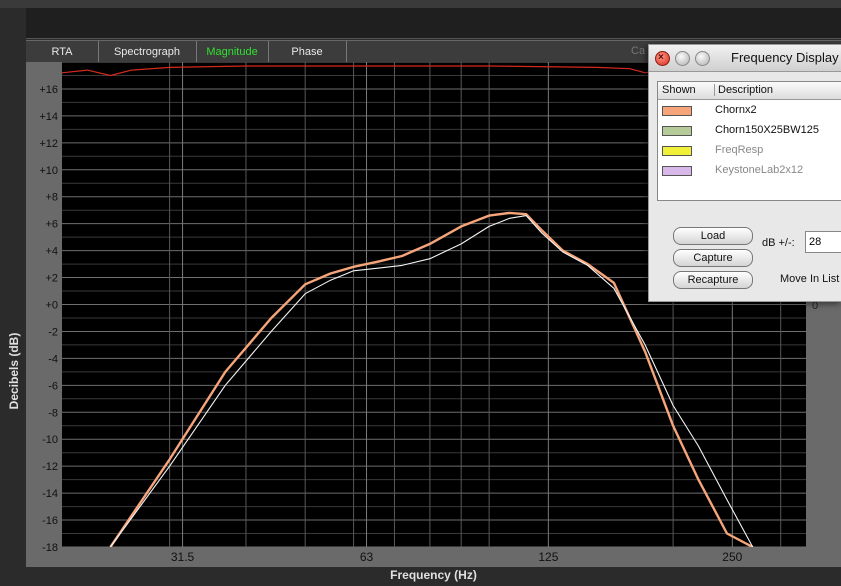  What do you see at coordinates (53, 332) in the screenshot?
I see `y-tick-label: -2` at bounding box center [53, 332].